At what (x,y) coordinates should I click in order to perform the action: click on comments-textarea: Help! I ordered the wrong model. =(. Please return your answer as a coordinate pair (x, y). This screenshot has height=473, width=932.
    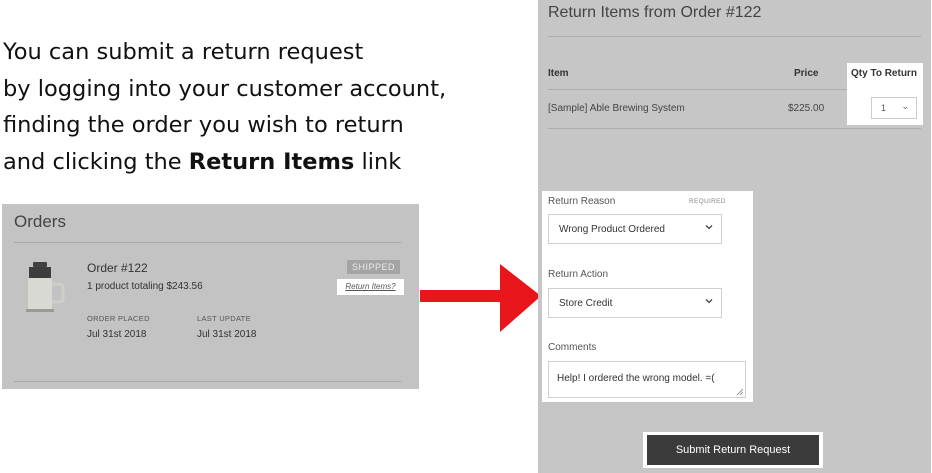
    Looking at the image, I should click on (647, 379).